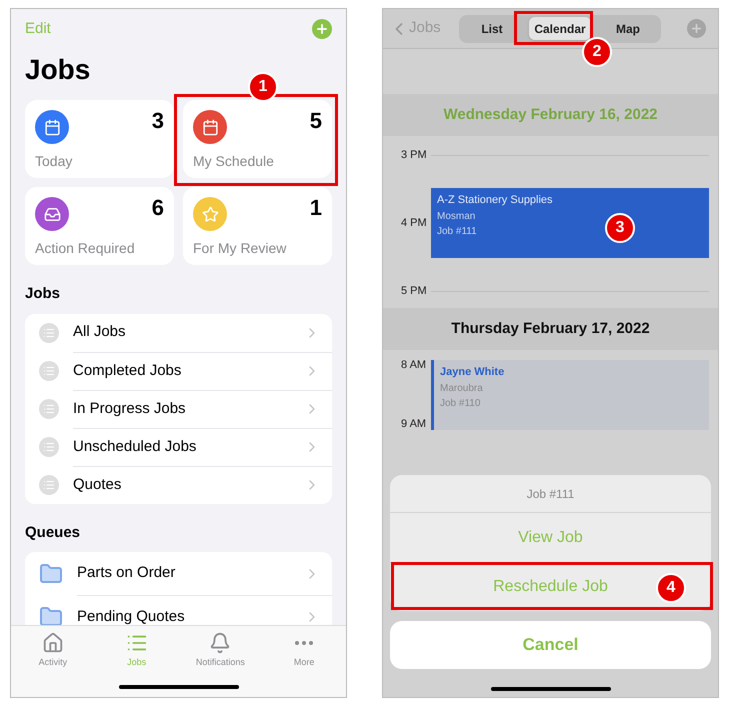 The height and width of the screenshot is (705, 729). What do you see at coordinates (414, 424) in the screenshot?
I see `time-label: 9 AM` at bounding box center [414, 424].